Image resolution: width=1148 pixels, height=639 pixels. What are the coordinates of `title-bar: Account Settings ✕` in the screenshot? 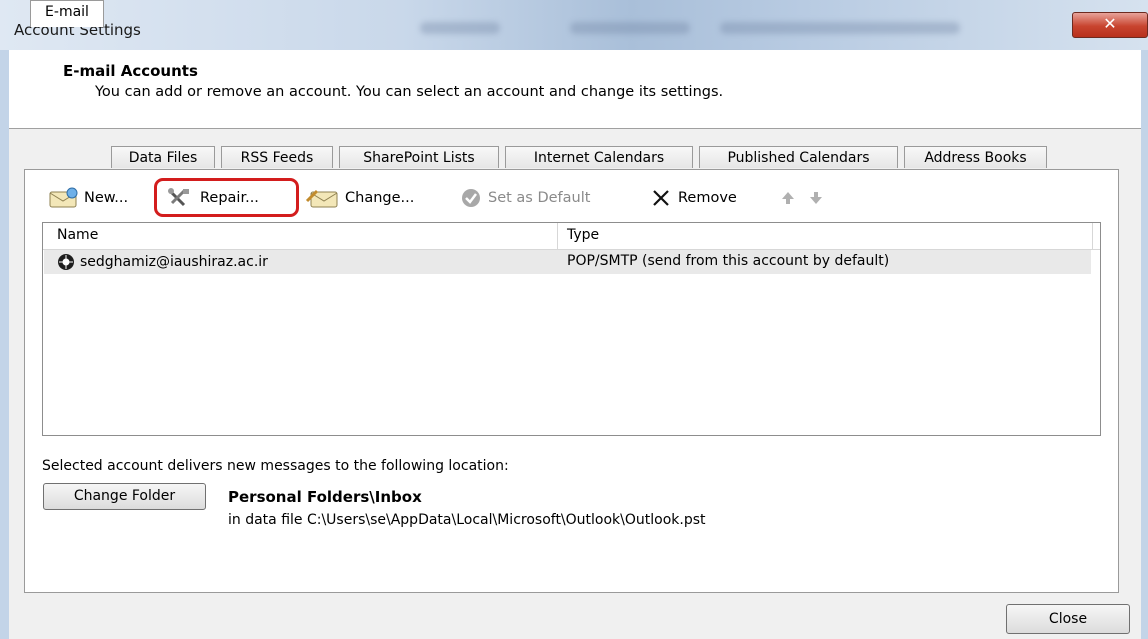 It's located at (574, 25).